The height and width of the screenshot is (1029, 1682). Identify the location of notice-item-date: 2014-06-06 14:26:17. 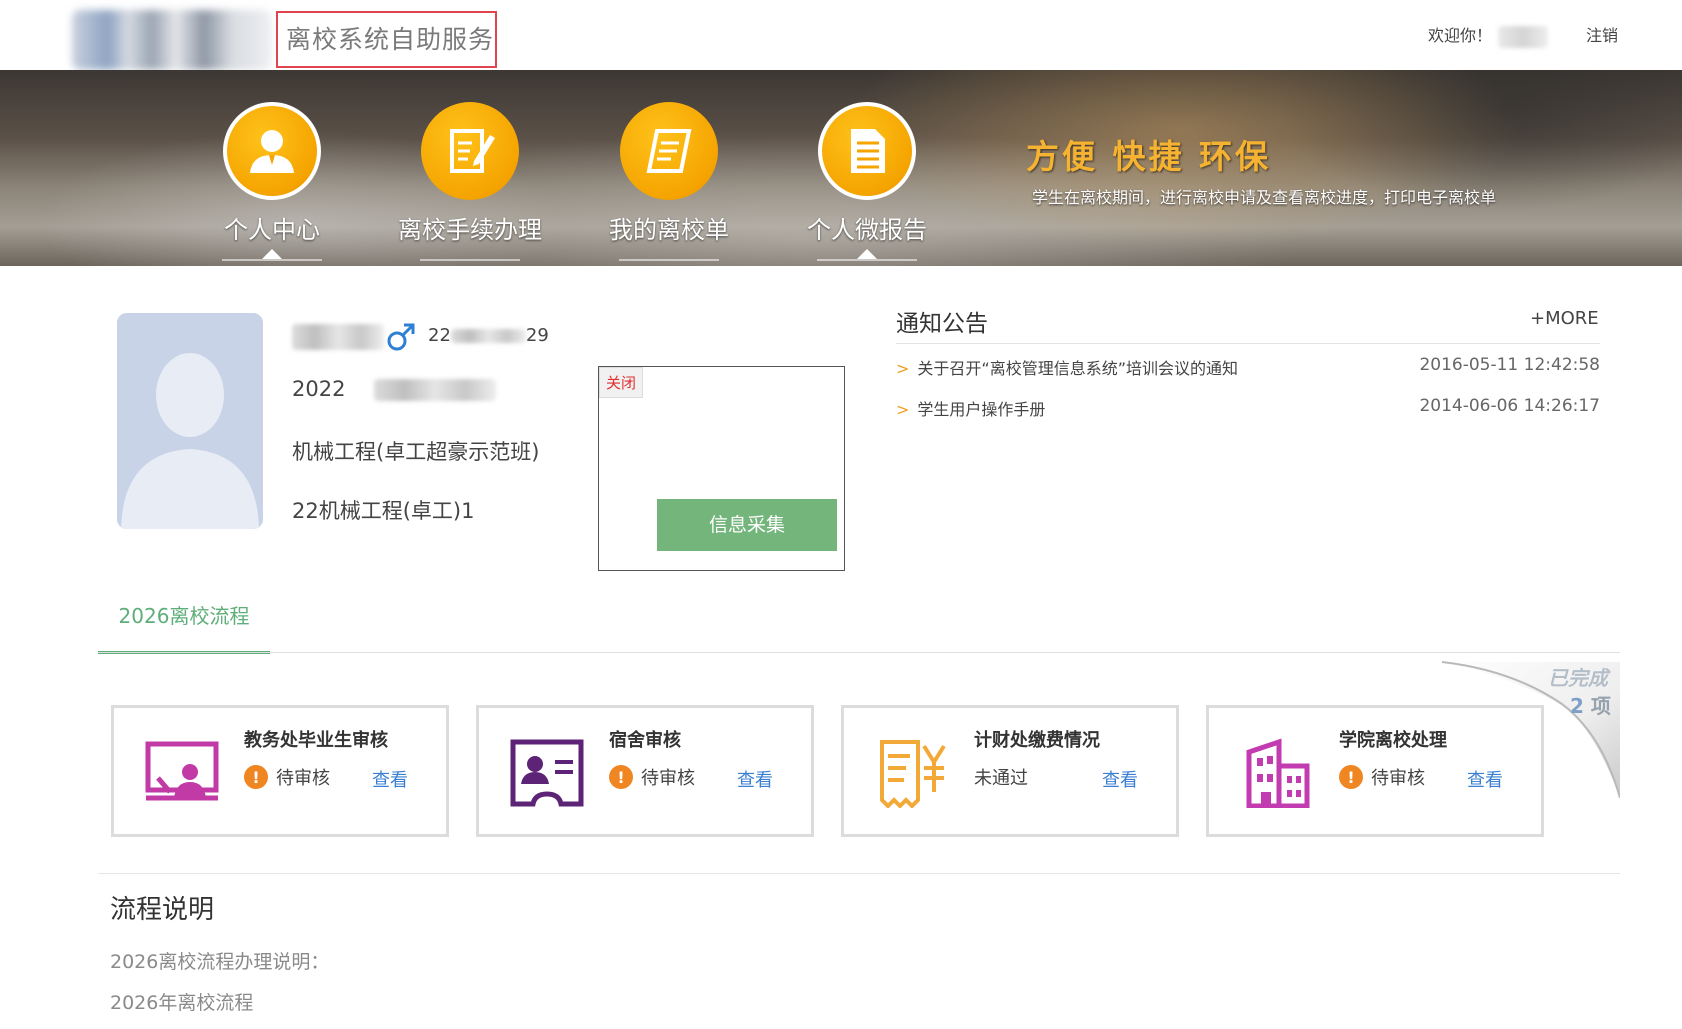
(1509, 406).